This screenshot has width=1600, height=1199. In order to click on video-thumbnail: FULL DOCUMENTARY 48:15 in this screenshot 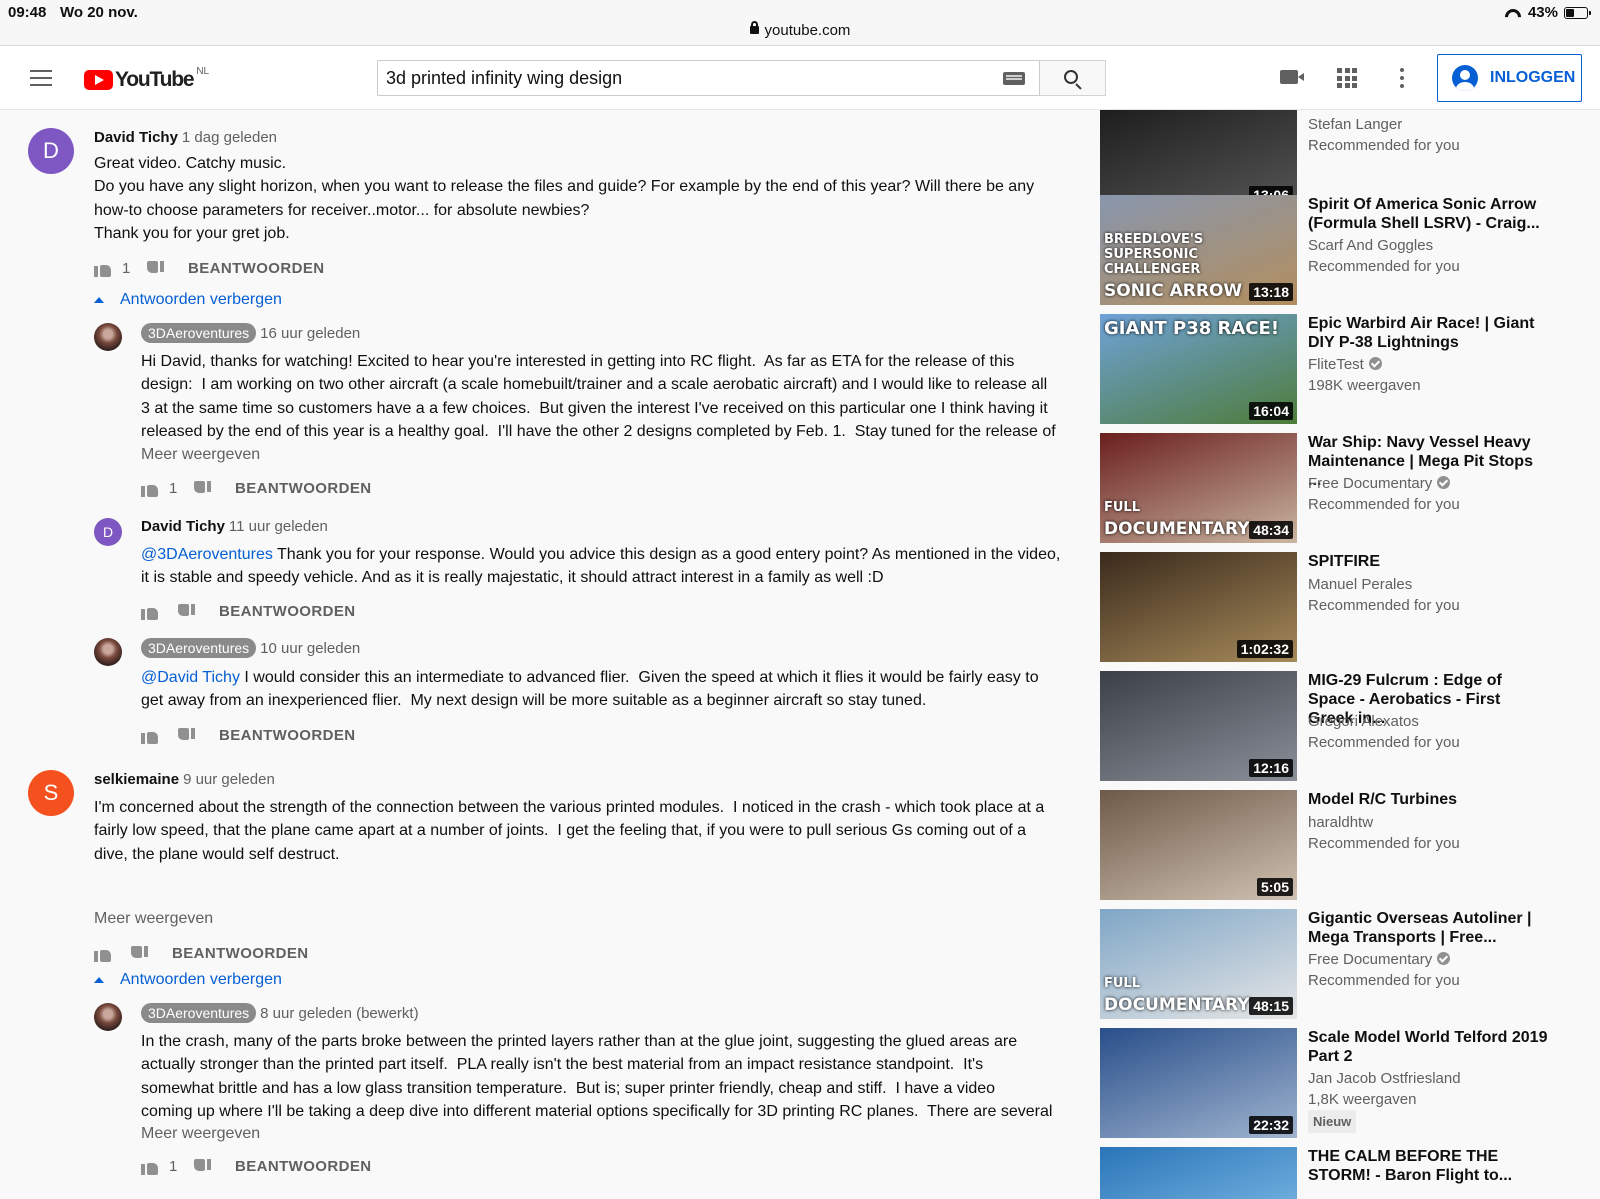, I will do `click(1198, 964)`.